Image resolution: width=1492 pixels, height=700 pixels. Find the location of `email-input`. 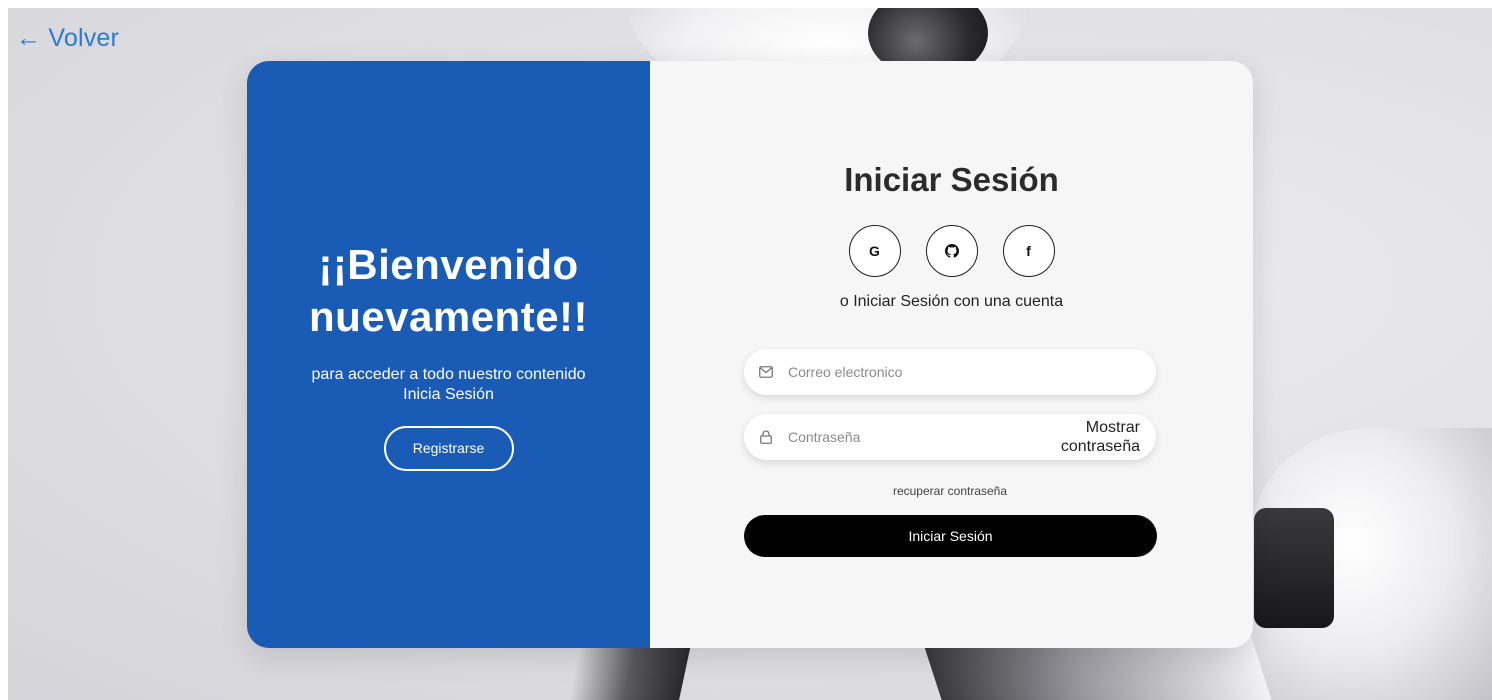

email-input is located at coordinates (971, 372).